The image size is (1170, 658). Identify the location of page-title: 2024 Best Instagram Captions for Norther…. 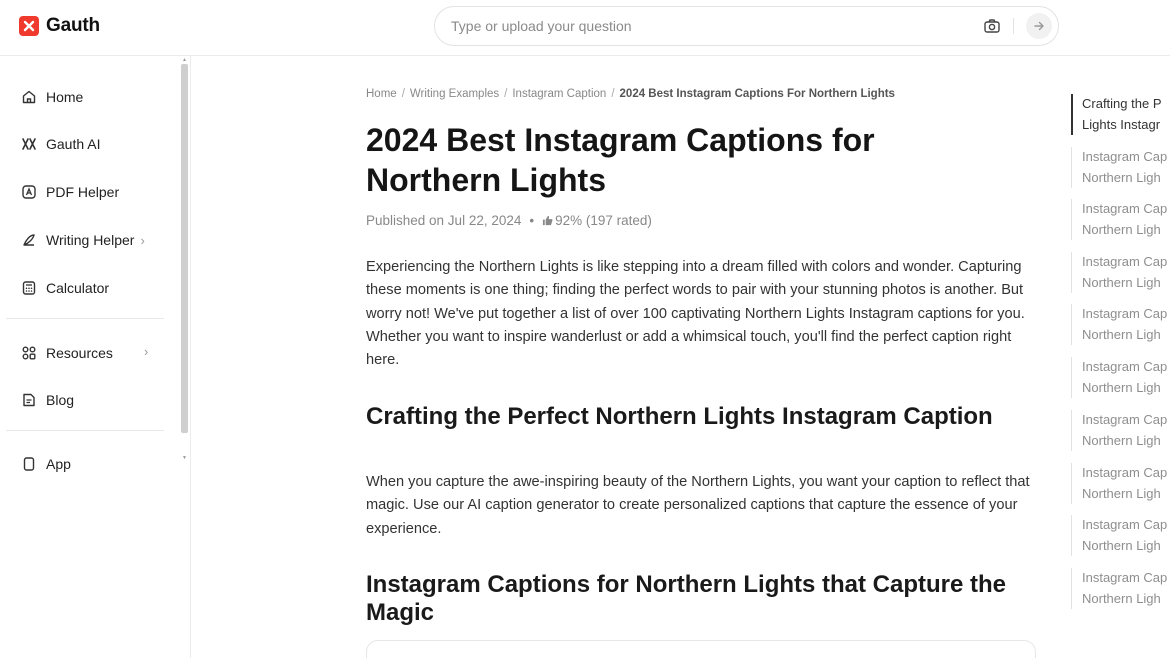
(620, 160).